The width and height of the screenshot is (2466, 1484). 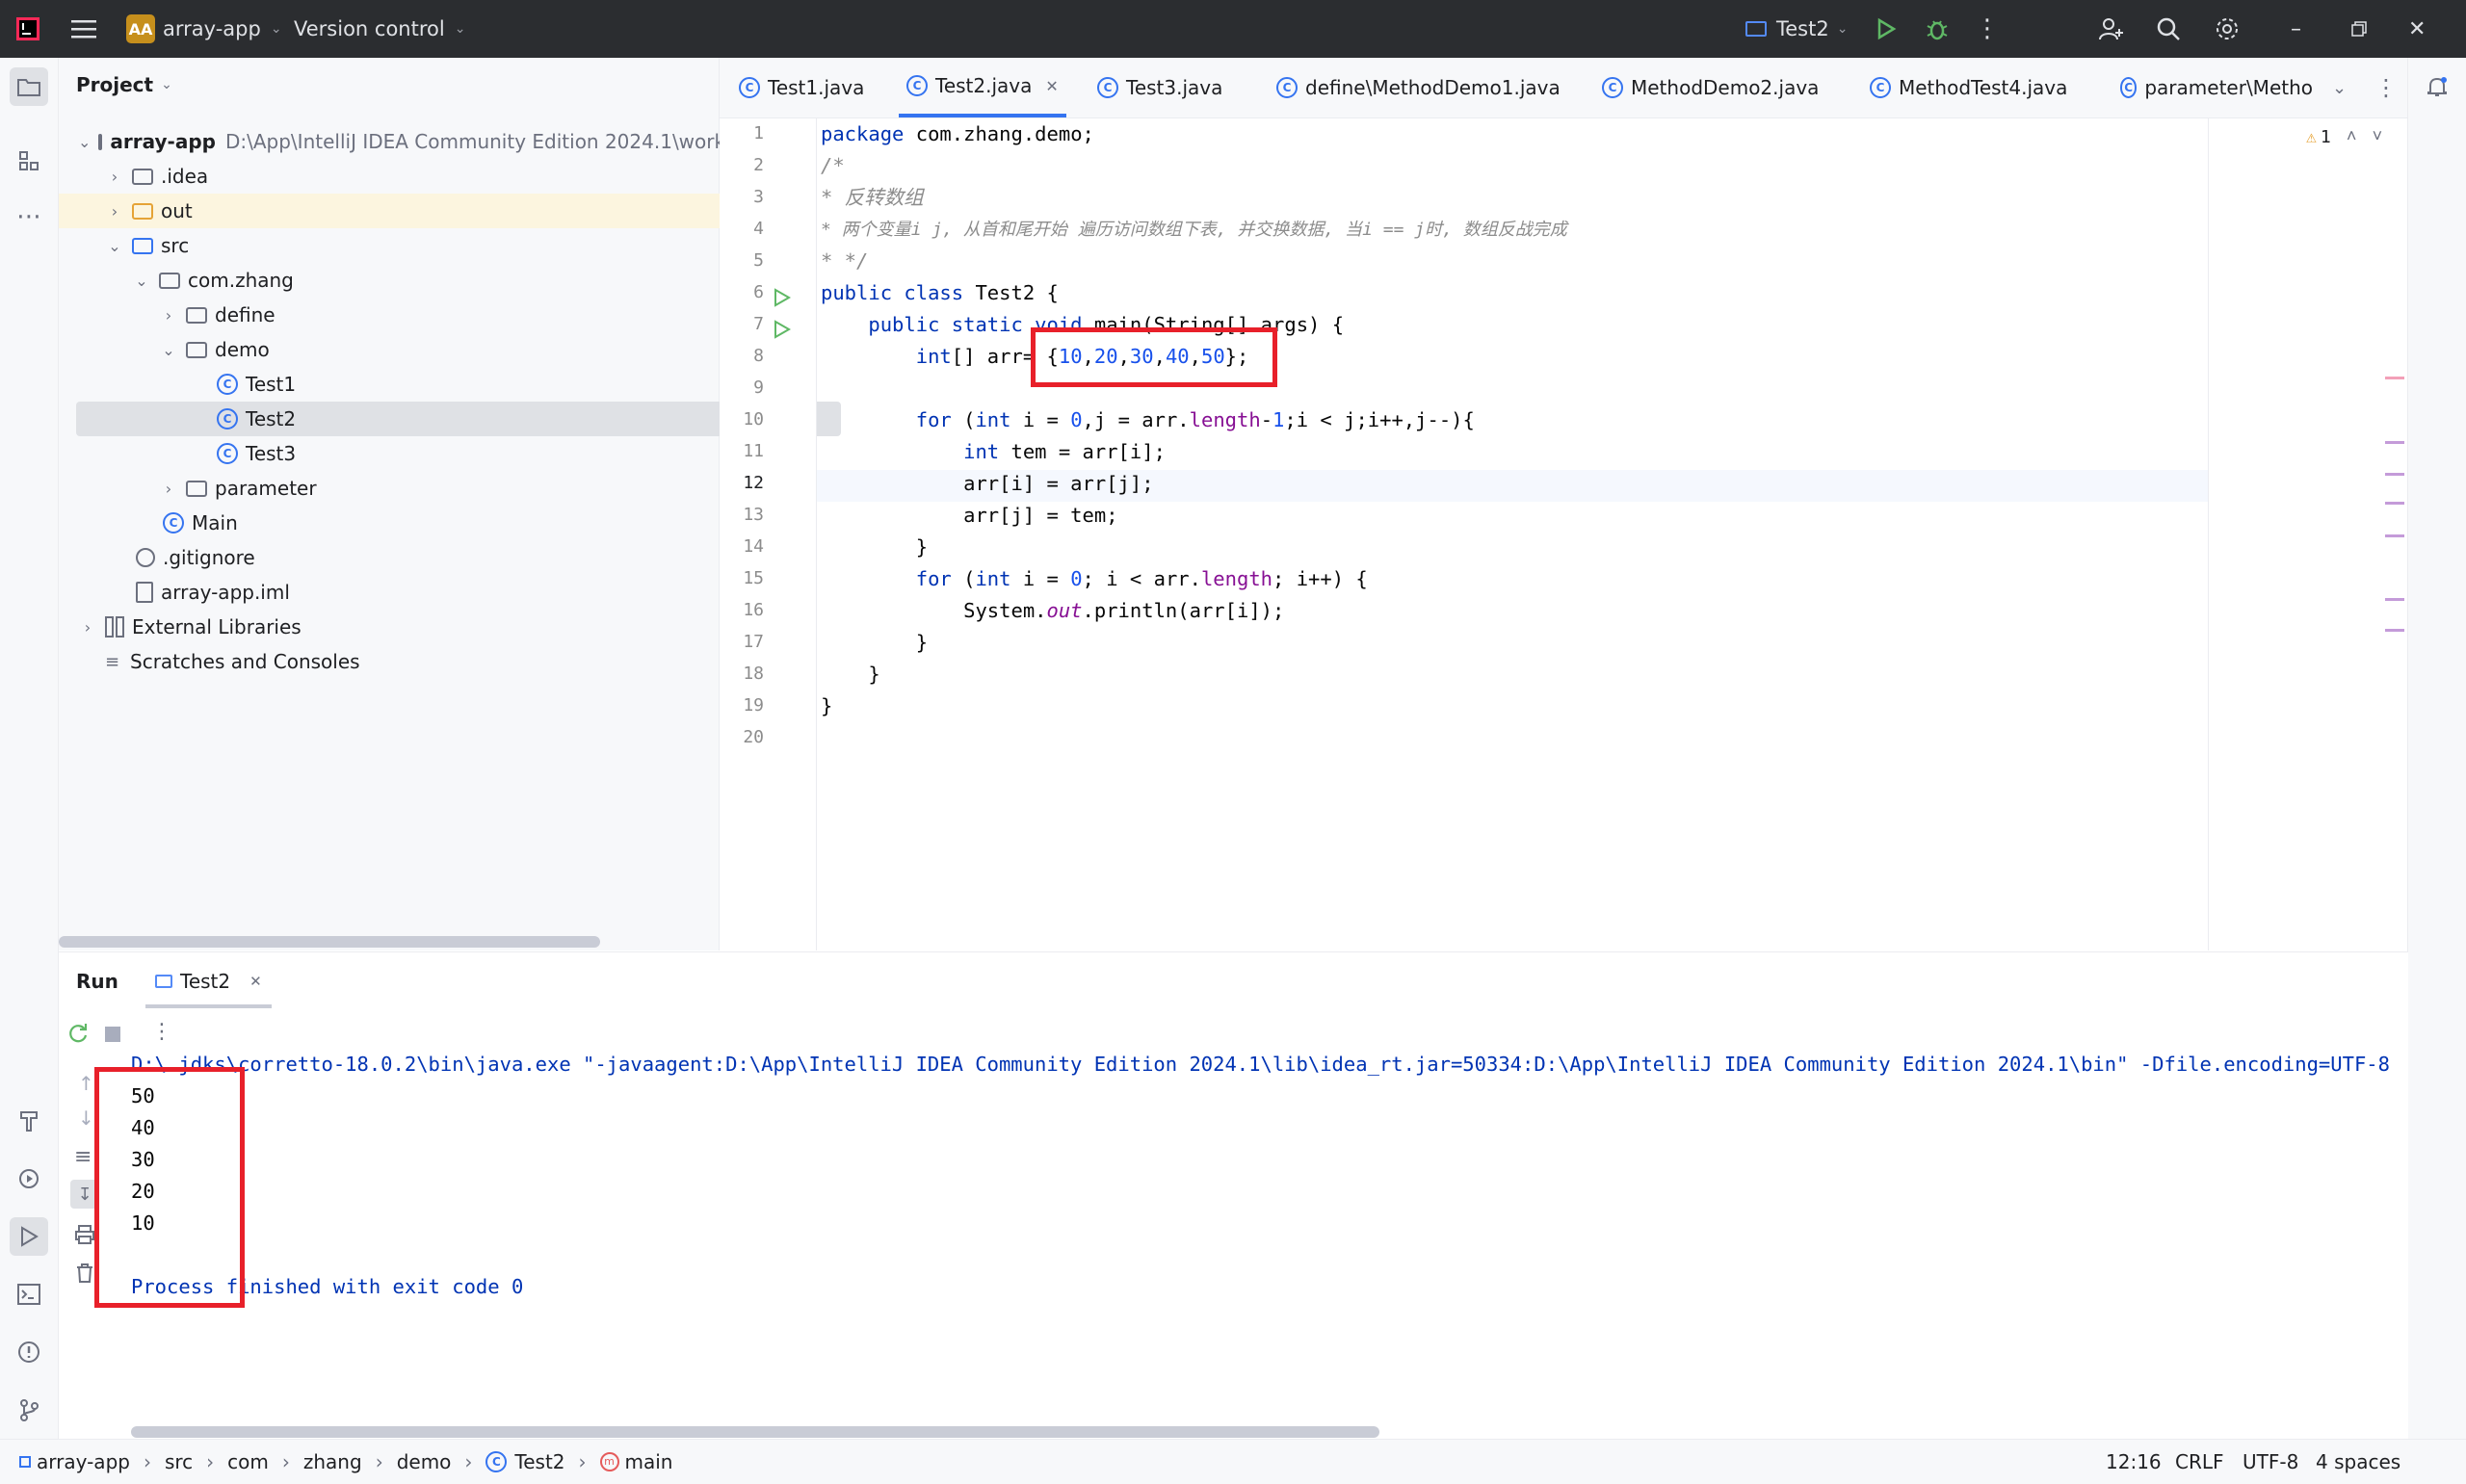 I want to click on line-number: 17, so click(x=753, y=642).